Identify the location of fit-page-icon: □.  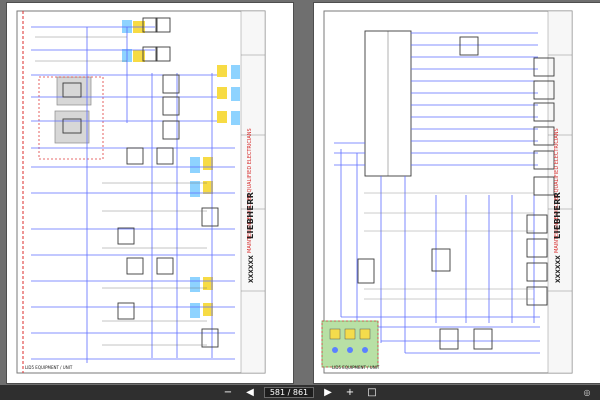
(372, 393).